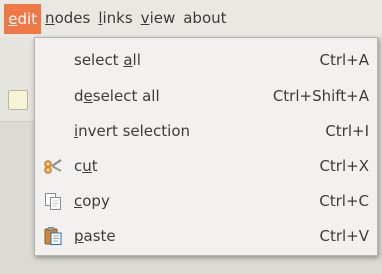 Image resolution: width=382 pixels, height=274 pixels. I want to click on label-accel: c, so click(78, 200).